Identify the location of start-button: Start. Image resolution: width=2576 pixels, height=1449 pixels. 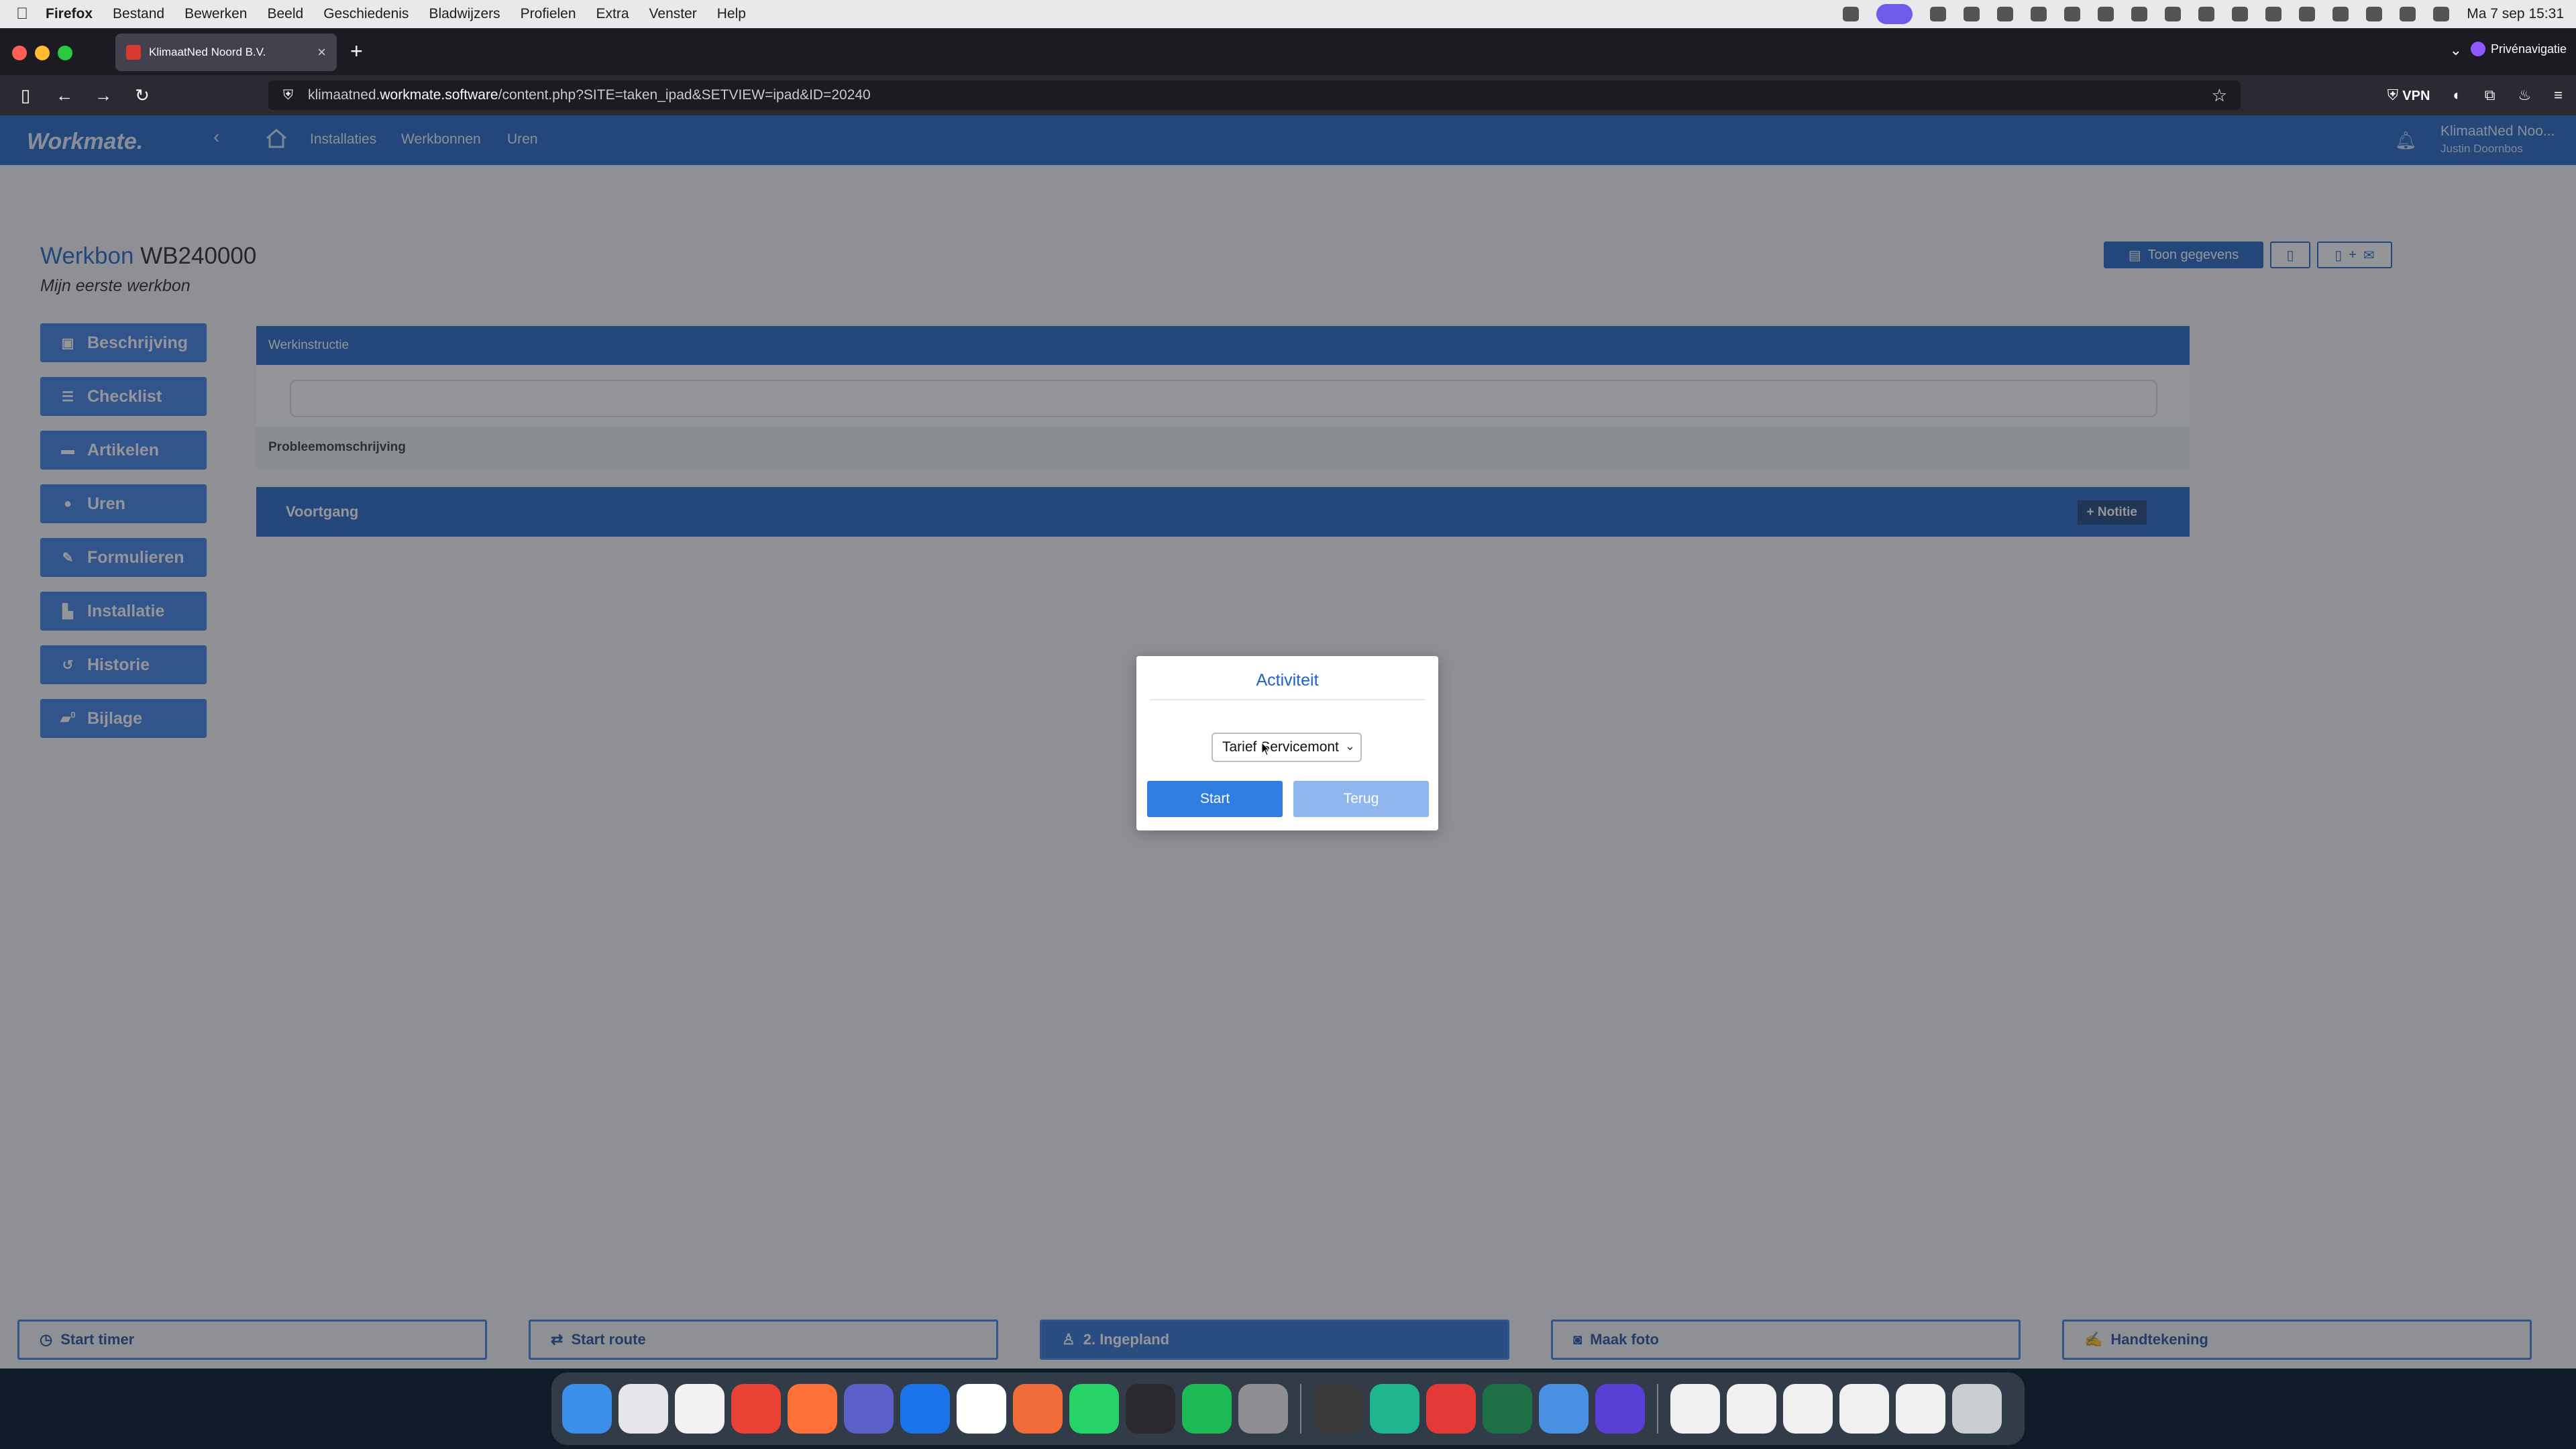
(1215, 799).